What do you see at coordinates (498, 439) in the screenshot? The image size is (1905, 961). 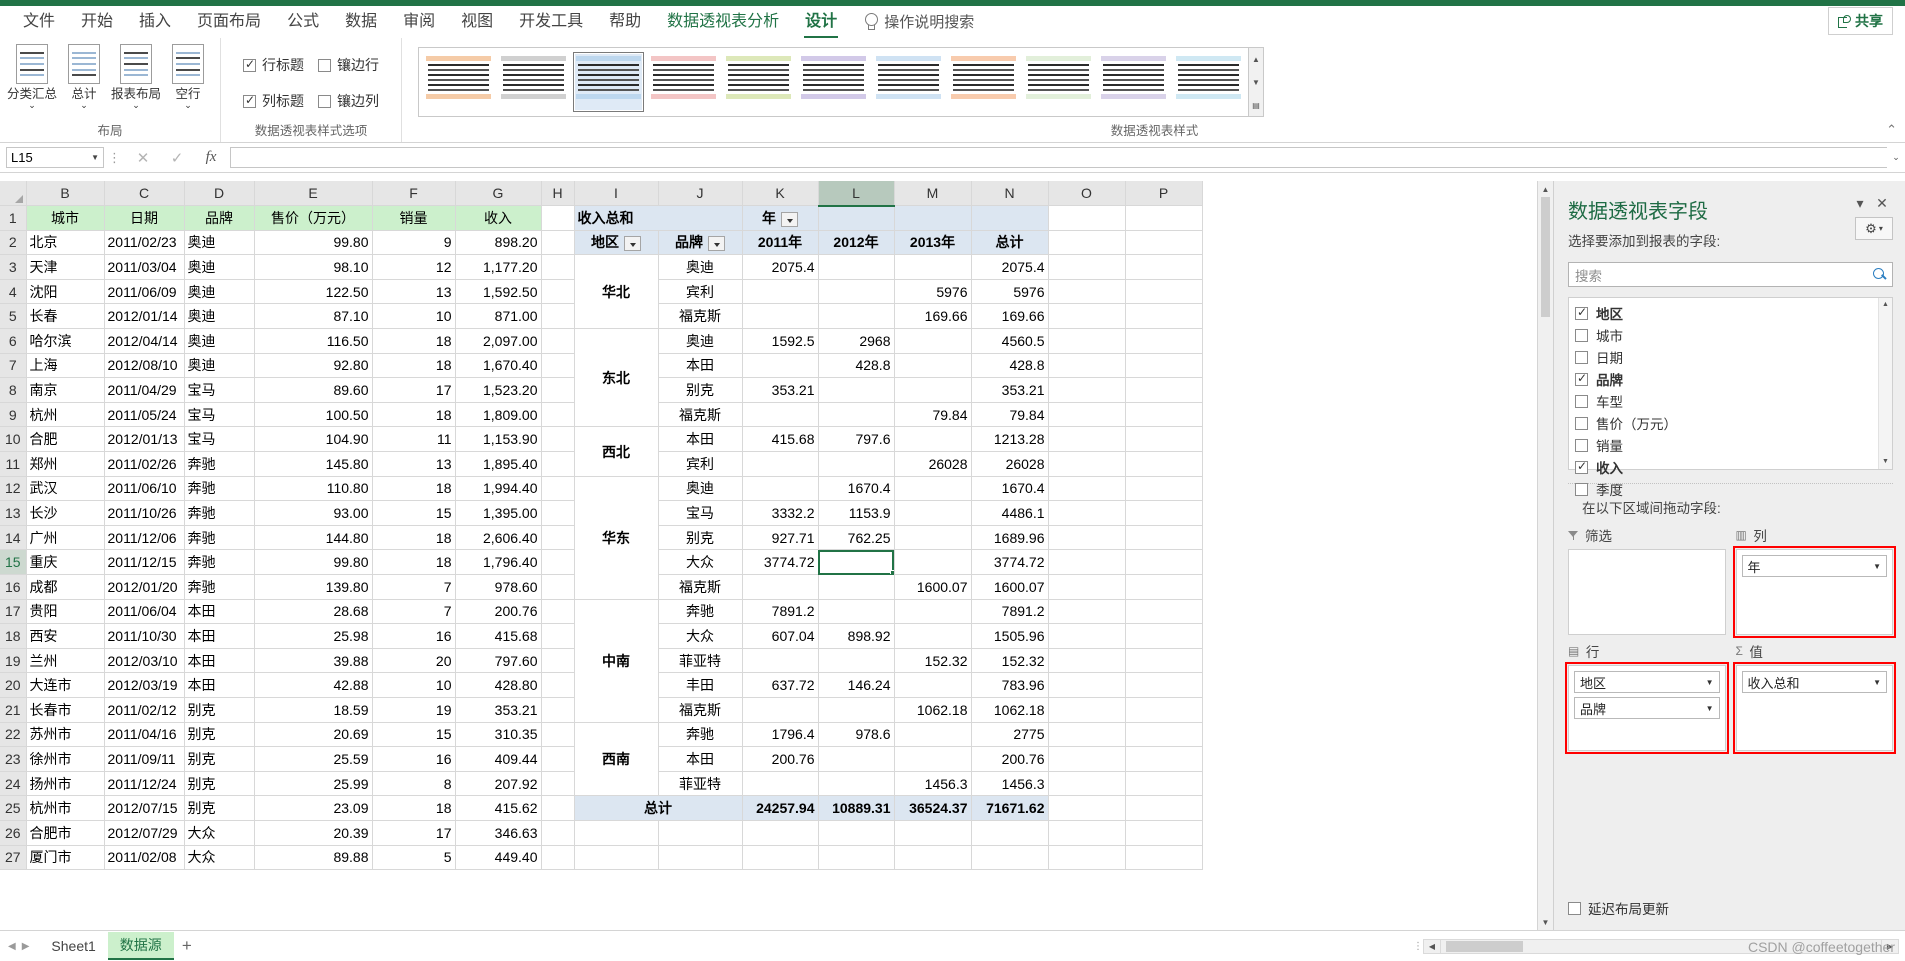 I see `source-cell-income: 1,153.90` at bounding box center [498, 439].